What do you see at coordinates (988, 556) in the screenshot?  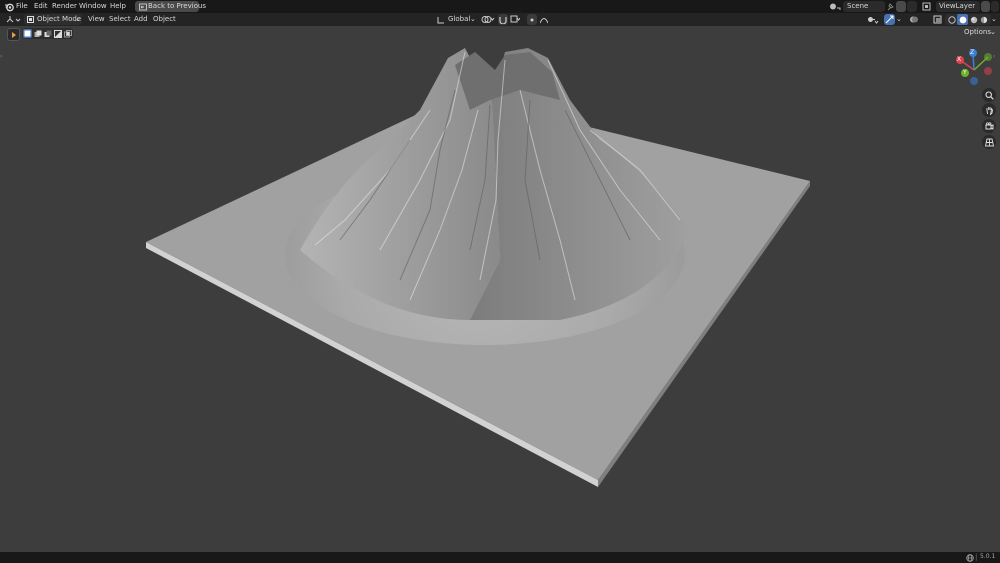 I see `version-label: 5.0.1` at bounding box center [988, 556].